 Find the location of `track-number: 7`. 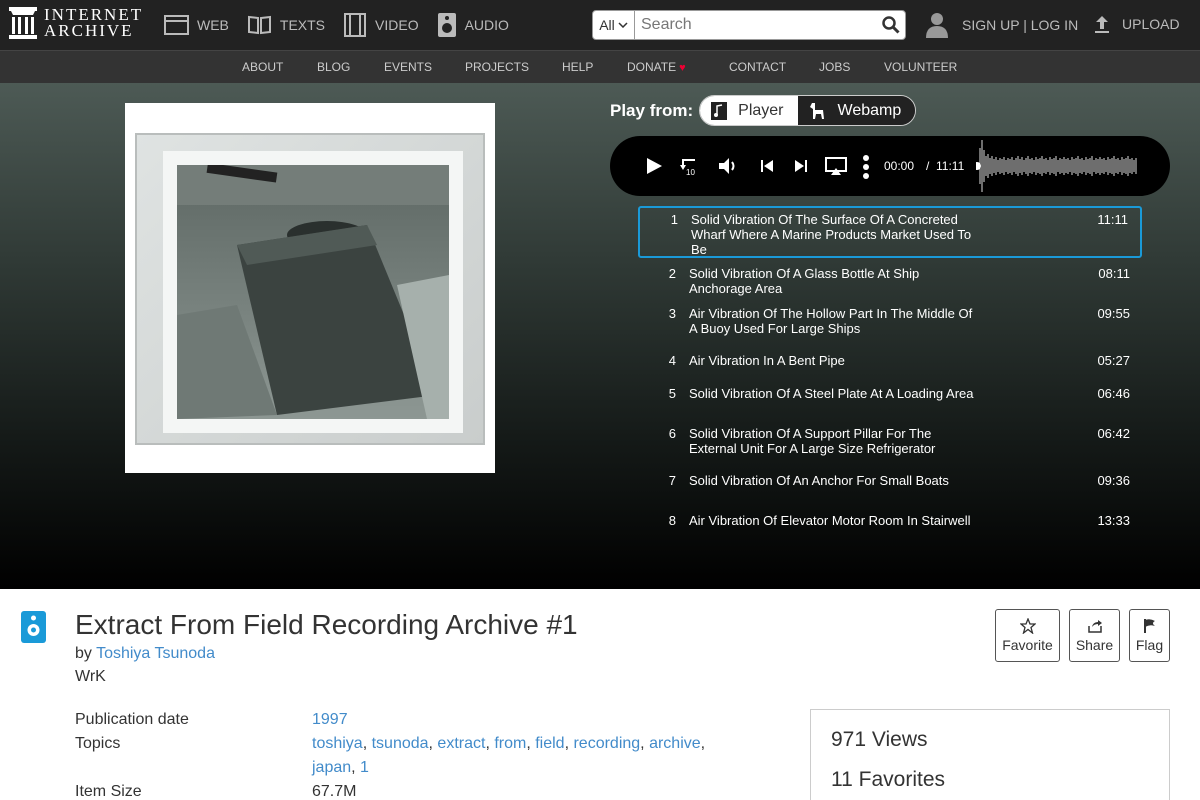

track-number: 7 is located at coordinates (672, 480).